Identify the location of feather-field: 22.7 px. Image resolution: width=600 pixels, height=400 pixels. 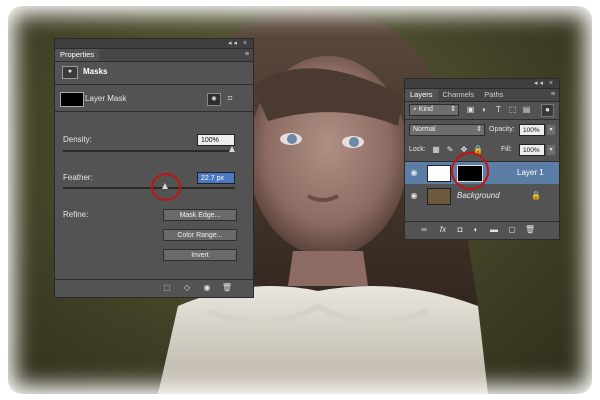
(216, 178).